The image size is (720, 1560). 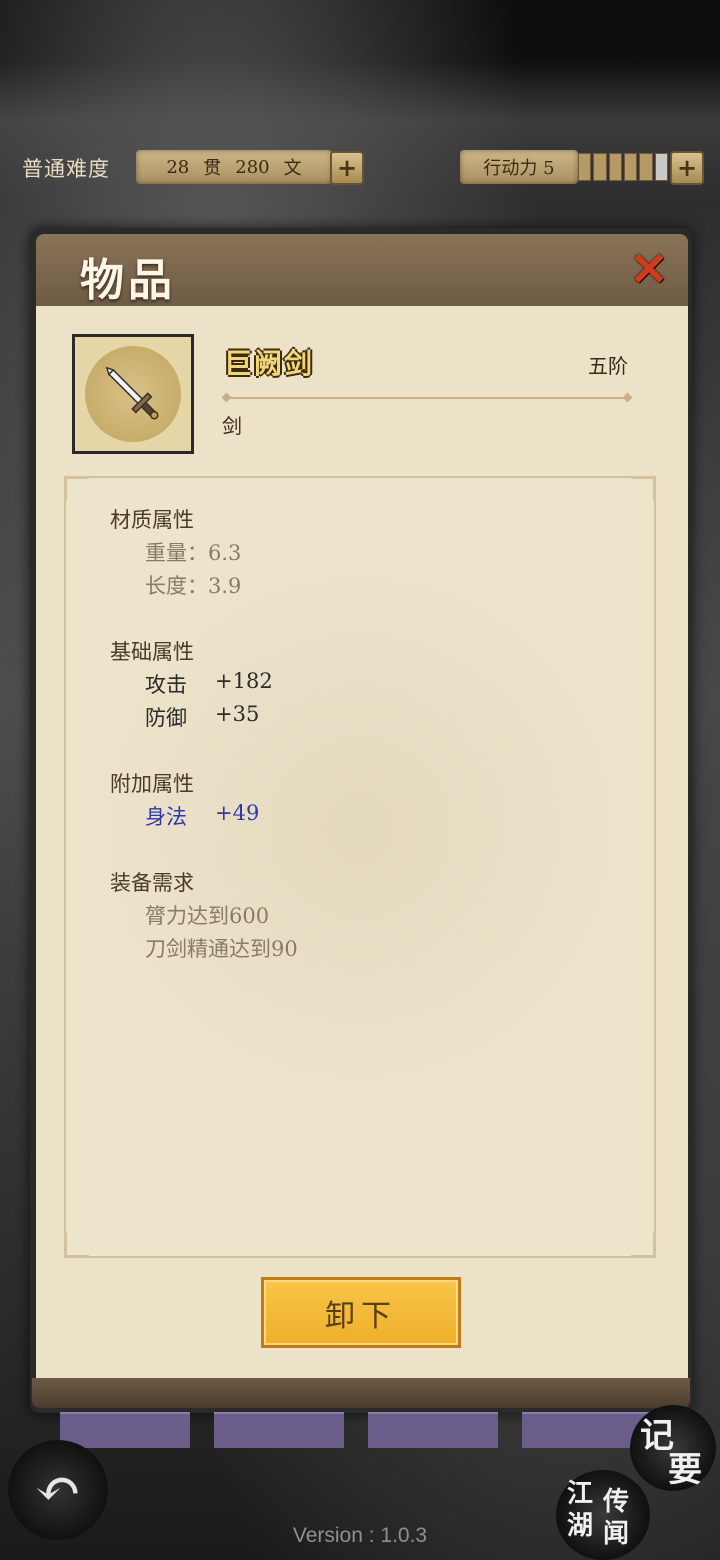 What do you see at coordinates (361, 1393) in the screenshot?
I see `item-panel-footer` at bounding box center [361, 1393].